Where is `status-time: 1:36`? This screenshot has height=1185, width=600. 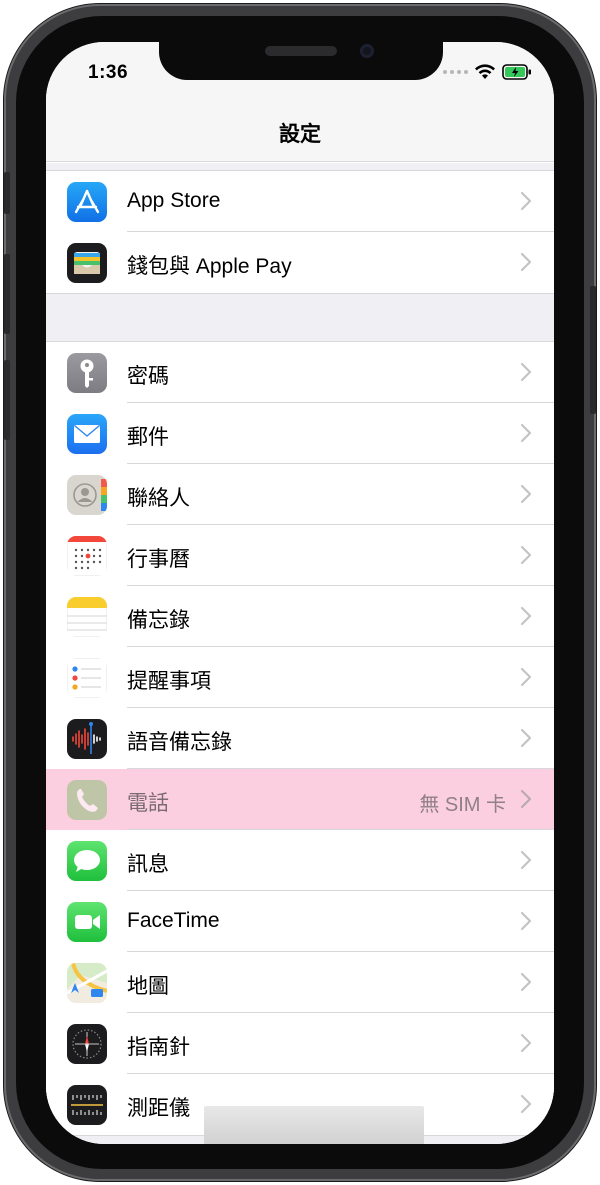 status-time: 1:36 is located at coordinates (108, 72).